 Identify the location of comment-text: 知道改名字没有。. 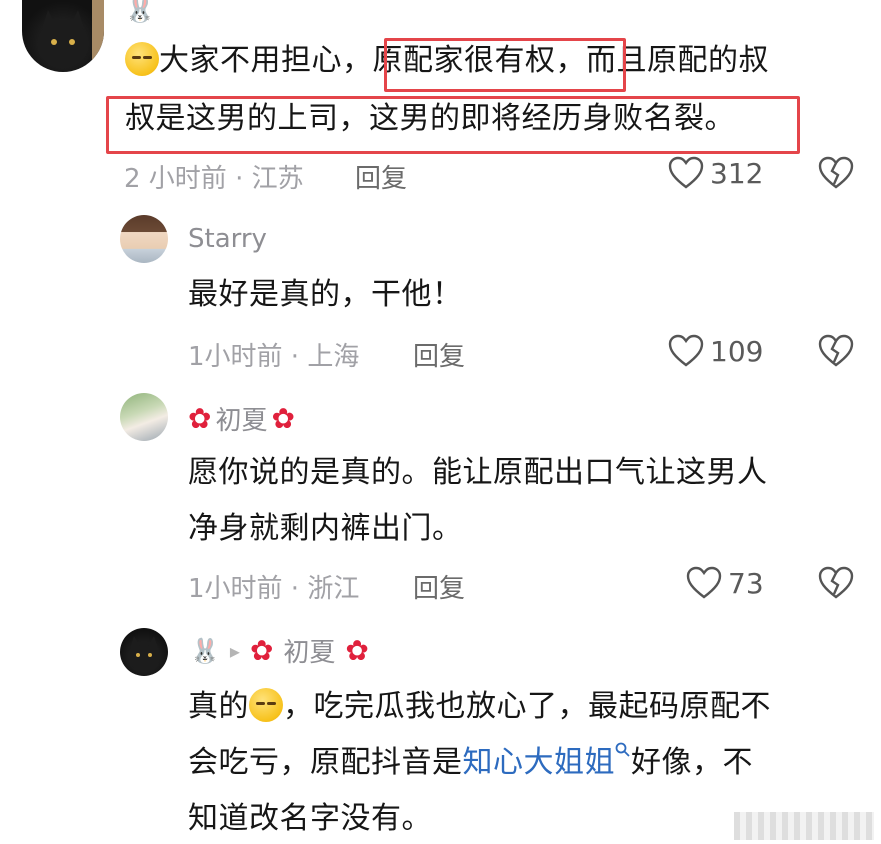
(310, 818).